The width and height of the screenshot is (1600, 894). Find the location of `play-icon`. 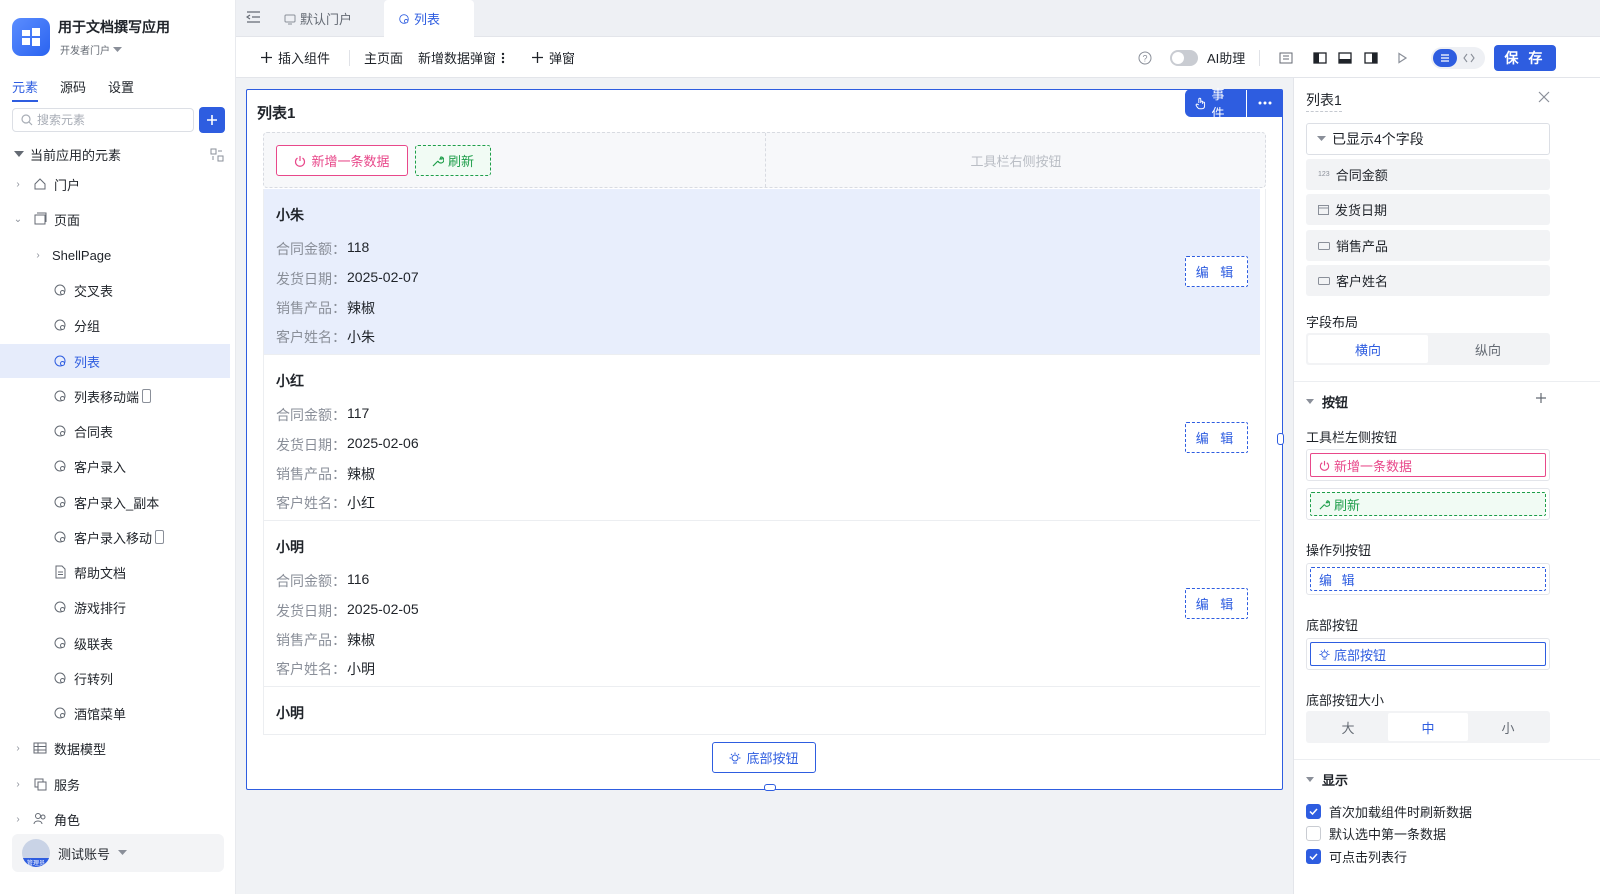

play-icon is located at coordinates (1402, 58).